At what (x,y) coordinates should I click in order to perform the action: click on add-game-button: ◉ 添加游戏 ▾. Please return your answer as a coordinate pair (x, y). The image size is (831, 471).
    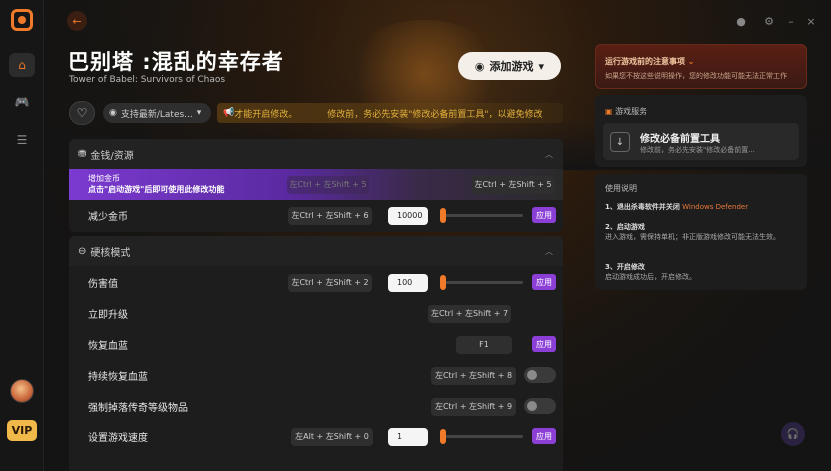
    Looking at the image, I should click on (509, 66).